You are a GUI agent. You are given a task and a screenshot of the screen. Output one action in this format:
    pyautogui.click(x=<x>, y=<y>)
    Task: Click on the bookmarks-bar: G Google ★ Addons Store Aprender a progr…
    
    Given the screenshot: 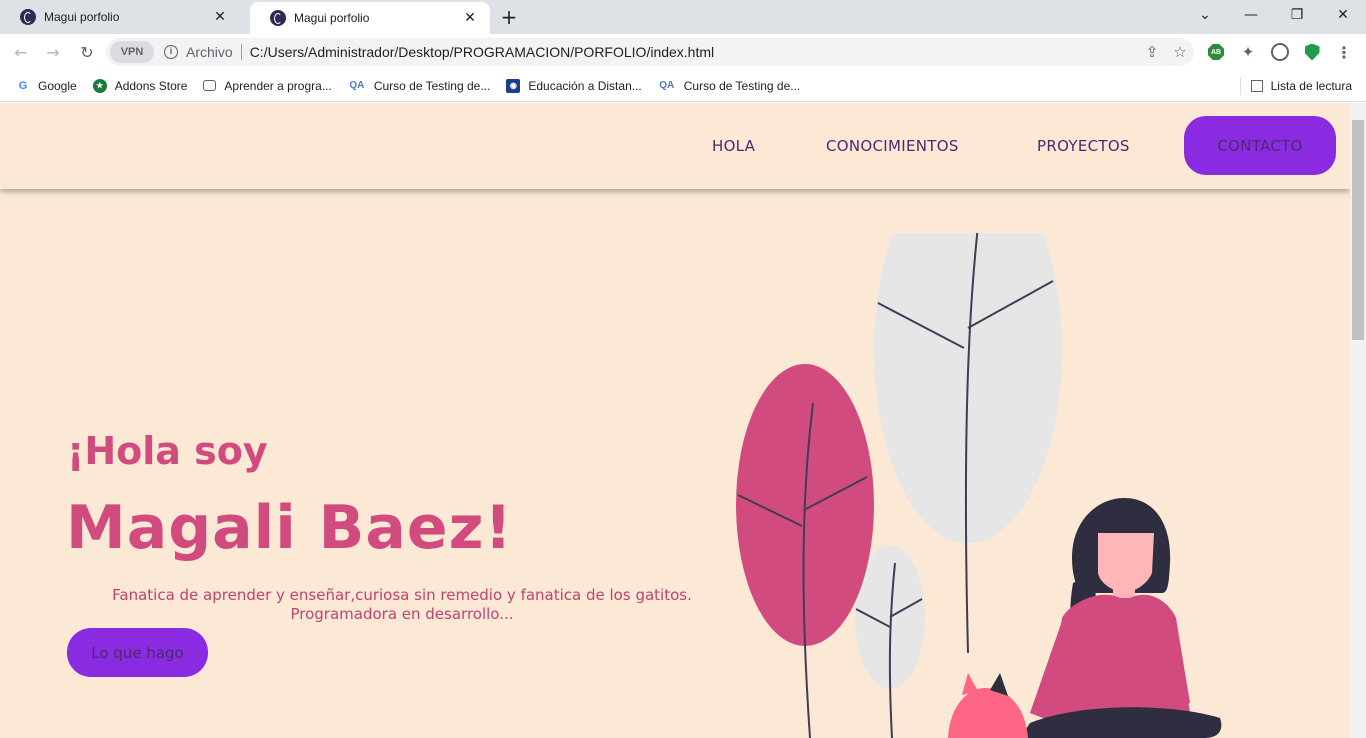 What is the action you would take?
    pyautogui.click(x=683, y=86)
    